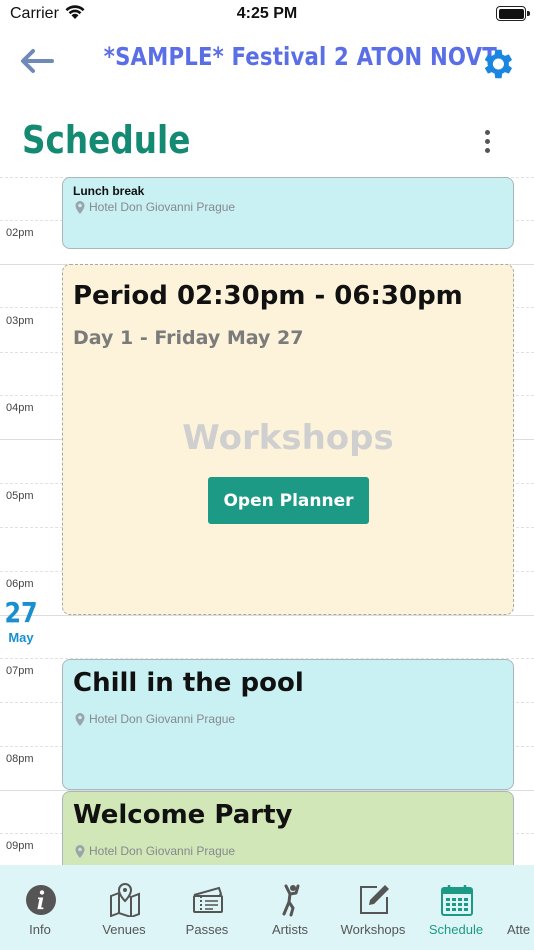 The image size is (534, 950). What do you see at coordinates (37, 61) in the screenshot?
I see `back-arrow-icon` at bounding box center [37, 61].